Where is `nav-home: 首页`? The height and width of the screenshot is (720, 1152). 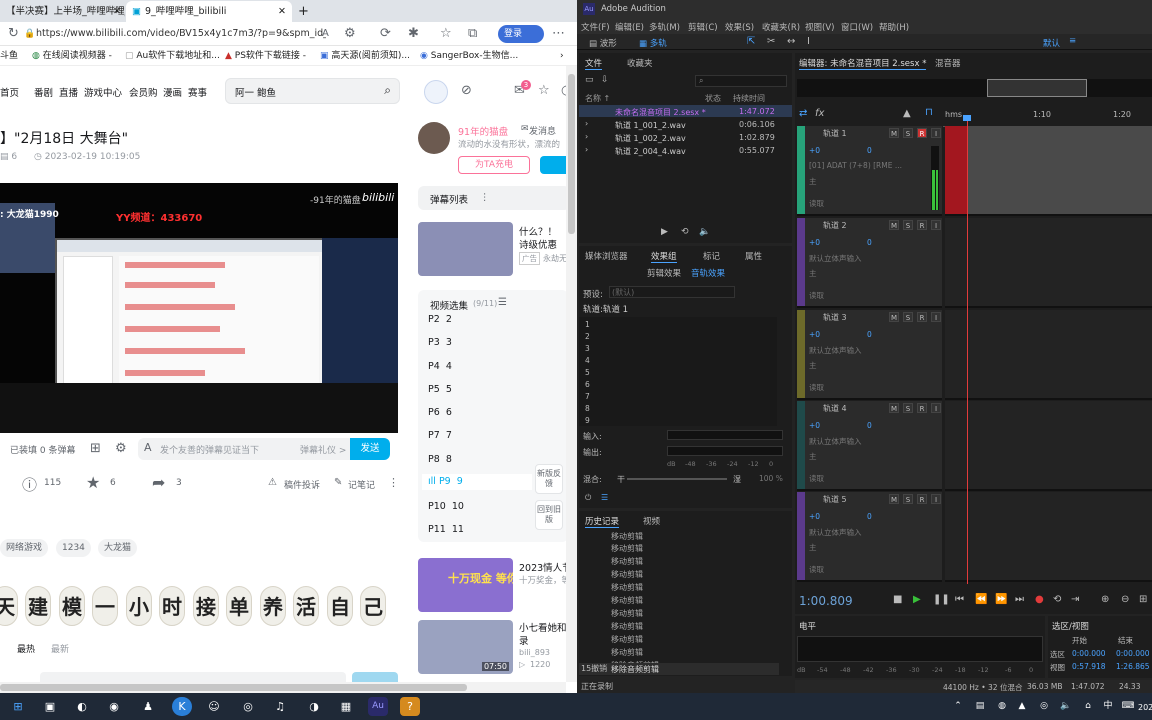 nav-home: 首页 is located at coordinates (9, 92).